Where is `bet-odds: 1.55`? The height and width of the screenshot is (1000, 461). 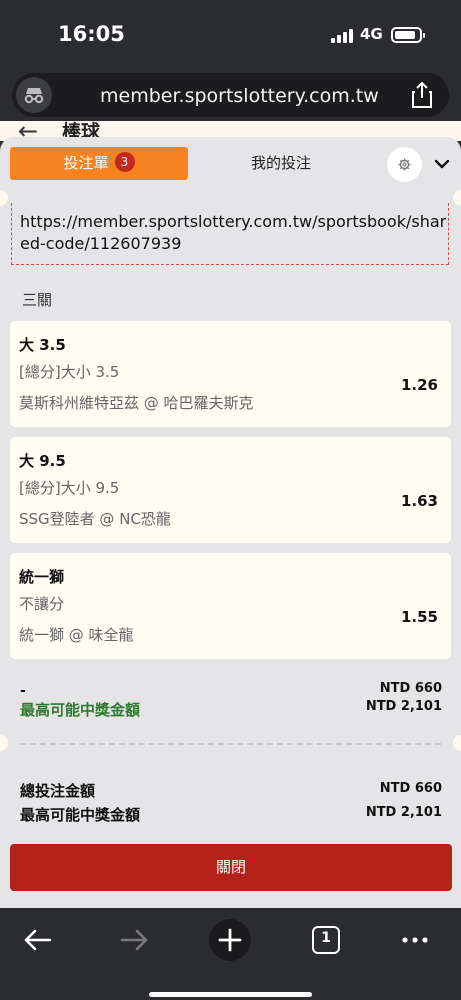
bet-odds: 1.55 is located at coordinates (419, 617).